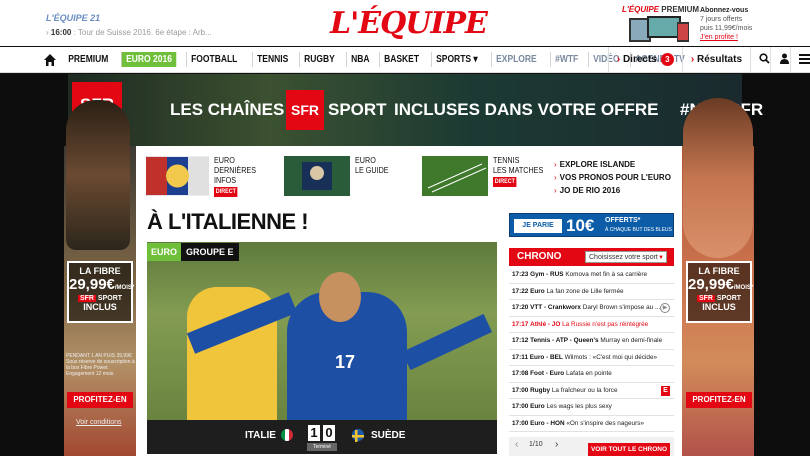 Image resolution: width=810 pixels, height=456 pixels. I want to click on article-tag: EURO GROUPE E, so click(193, 252).